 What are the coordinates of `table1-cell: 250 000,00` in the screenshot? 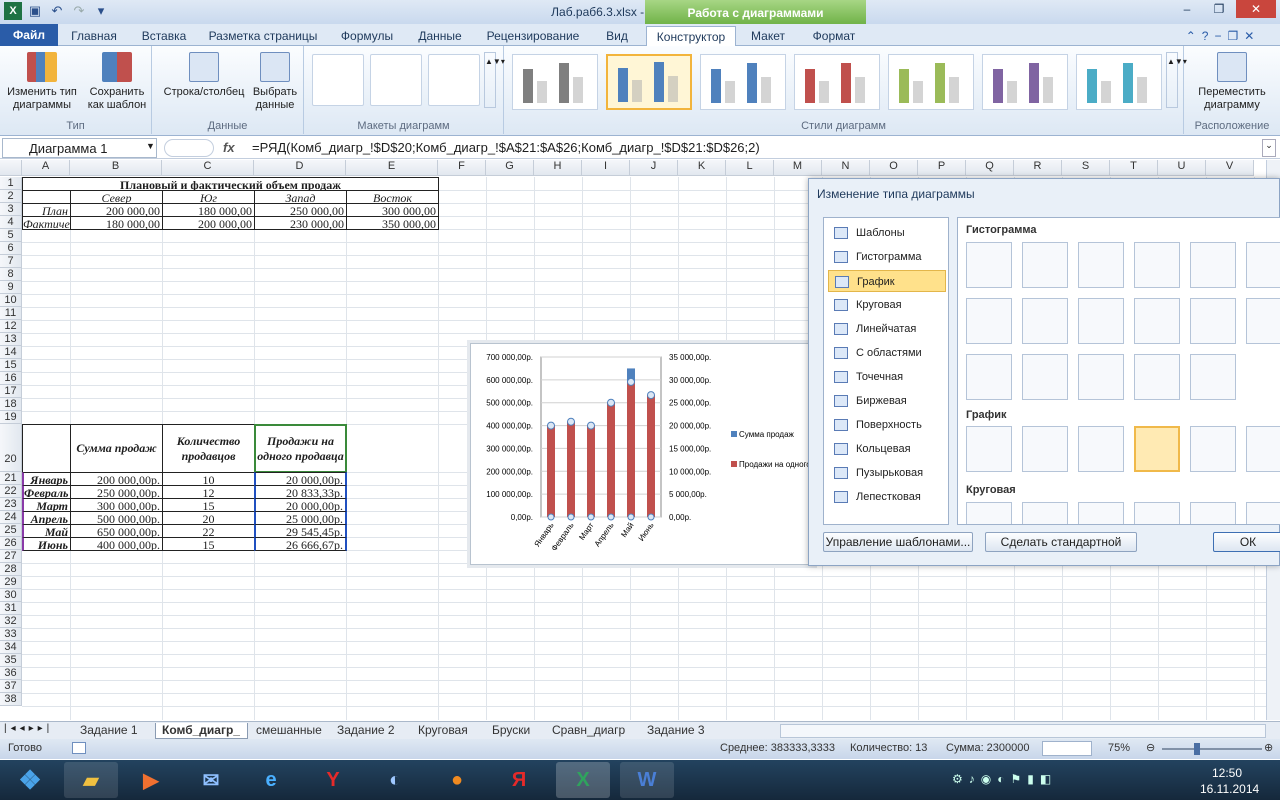 It's located at (300, 210).